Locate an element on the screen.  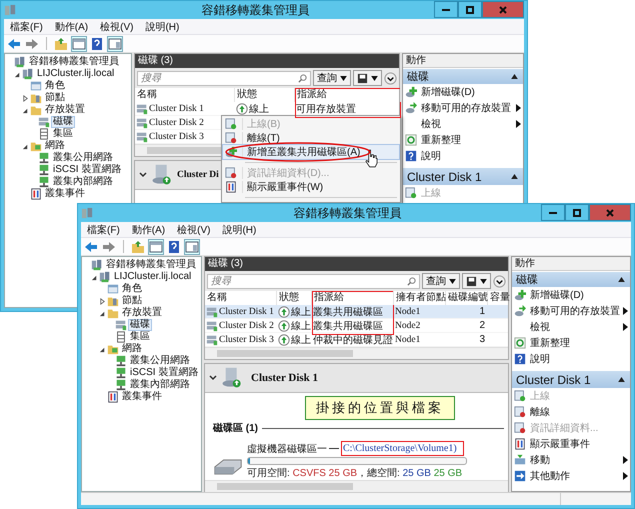
space-text: 可用空間: CSVFS 25 GB，總空間: 25 GB 25 GB is located at coordinates (355, 473).